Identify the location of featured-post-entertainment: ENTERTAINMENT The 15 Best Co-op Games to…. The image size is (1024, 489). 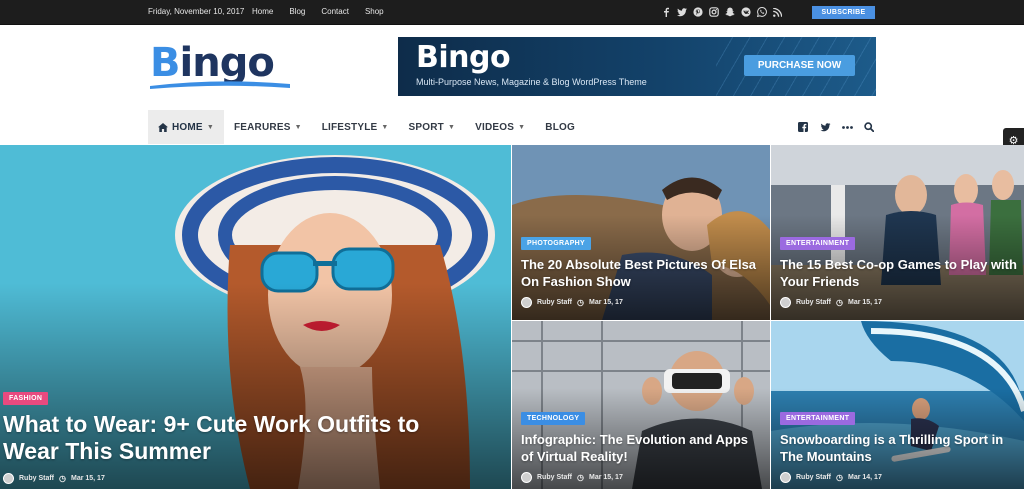
(897, 232).